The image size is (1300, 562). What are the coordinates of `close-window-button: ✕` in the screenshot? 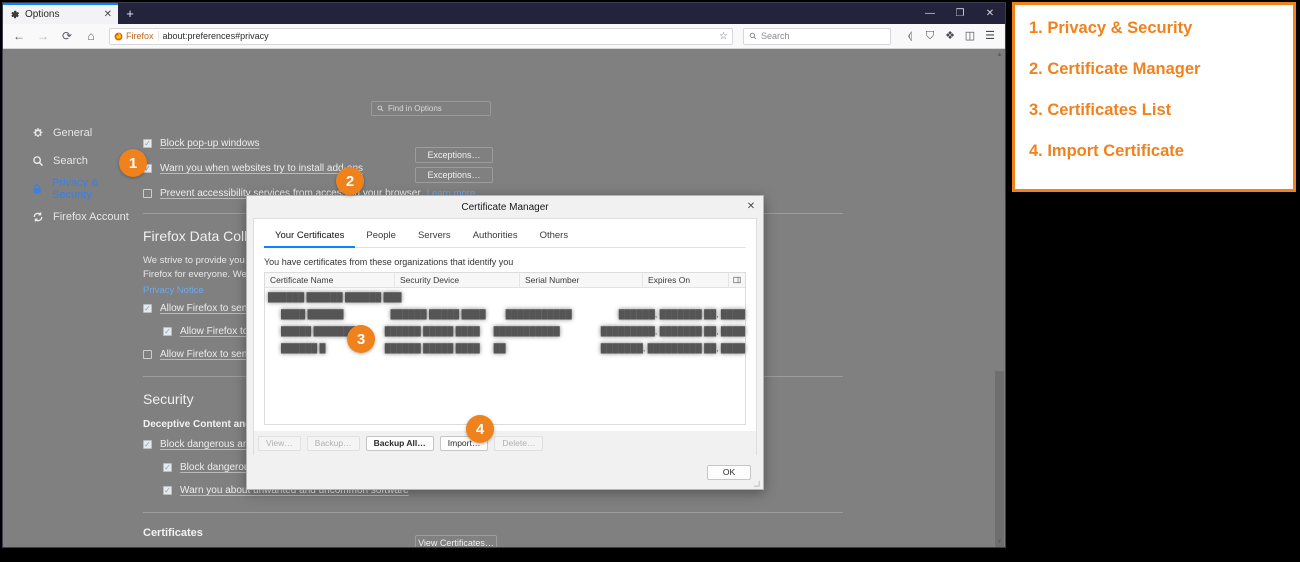 It's located at (990, 13).